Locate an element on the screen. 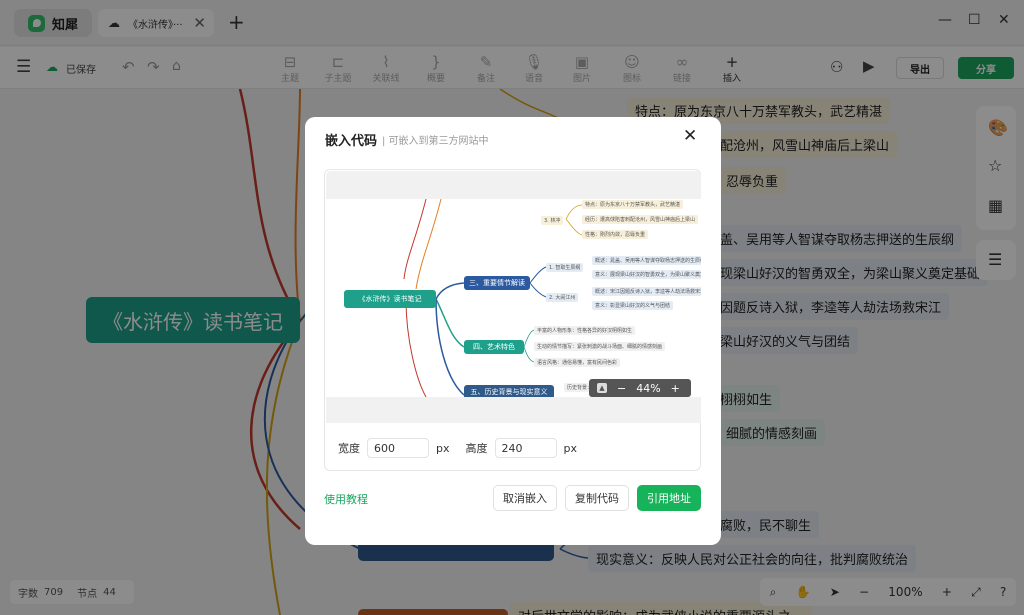 This screenshot has width=1024, height=615. height-label: 高度 is located at coordinates (476, 448).